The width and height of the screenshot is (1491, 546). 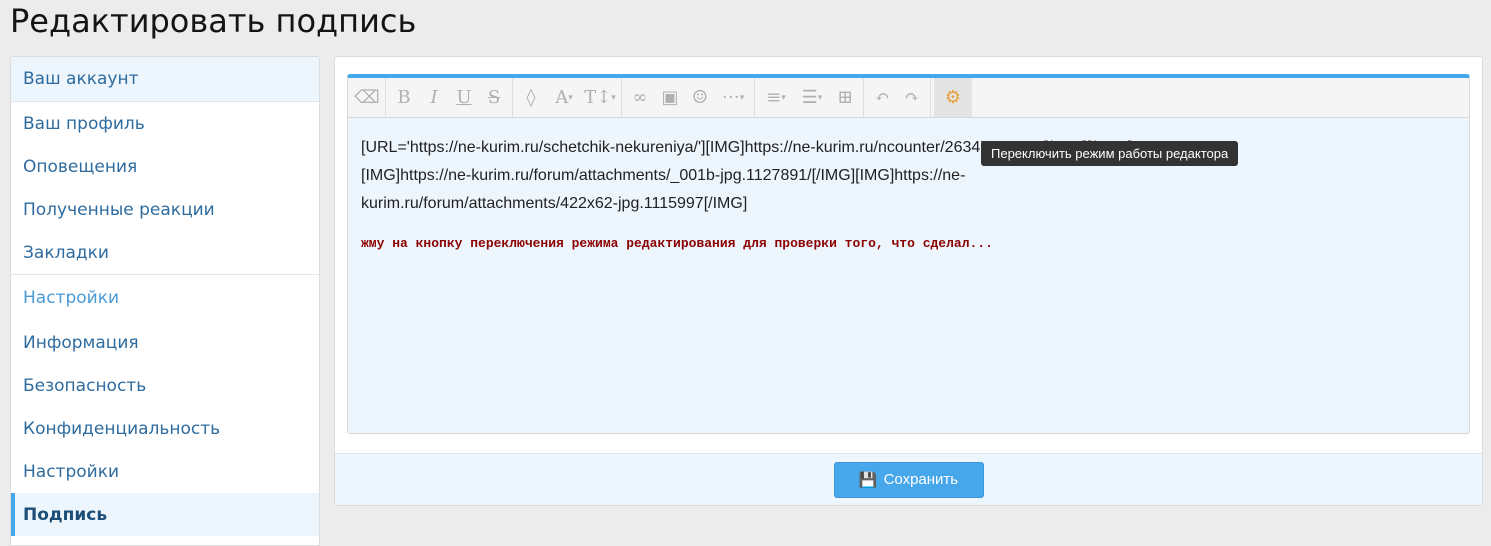 I want to click on table-icon: ⊞, so click(x=845, y=97).